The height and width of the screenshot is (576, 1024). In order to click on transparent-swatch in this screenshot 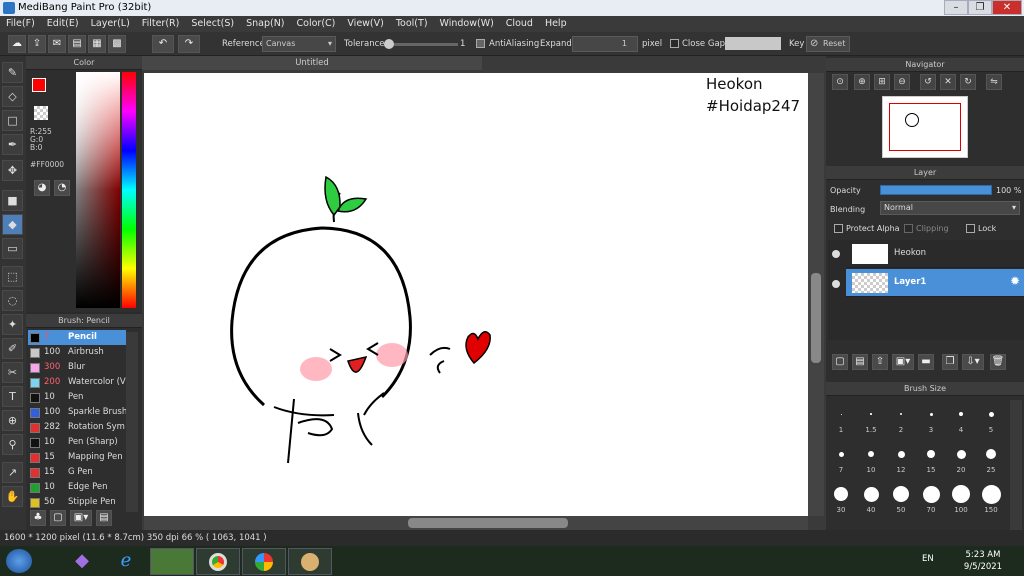, I will do `click(41, 113)`.